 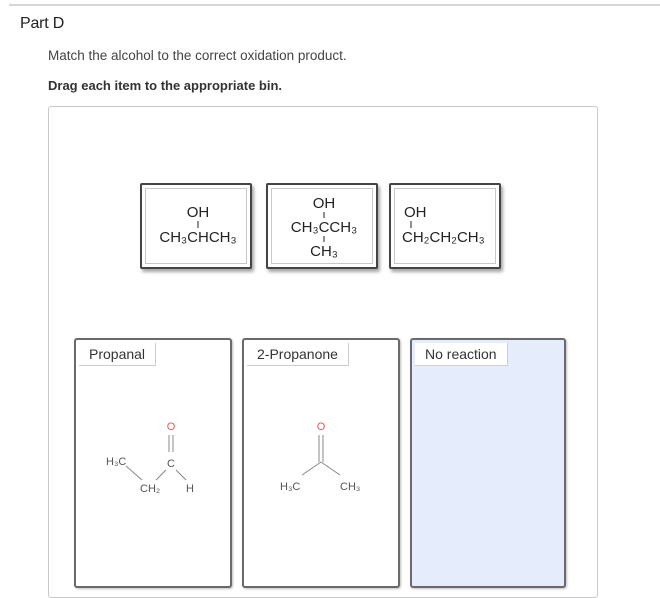 I want to click on bin-2-propanone: 2-Propanone O H₃C CH₃, so click(x=321, y=463).